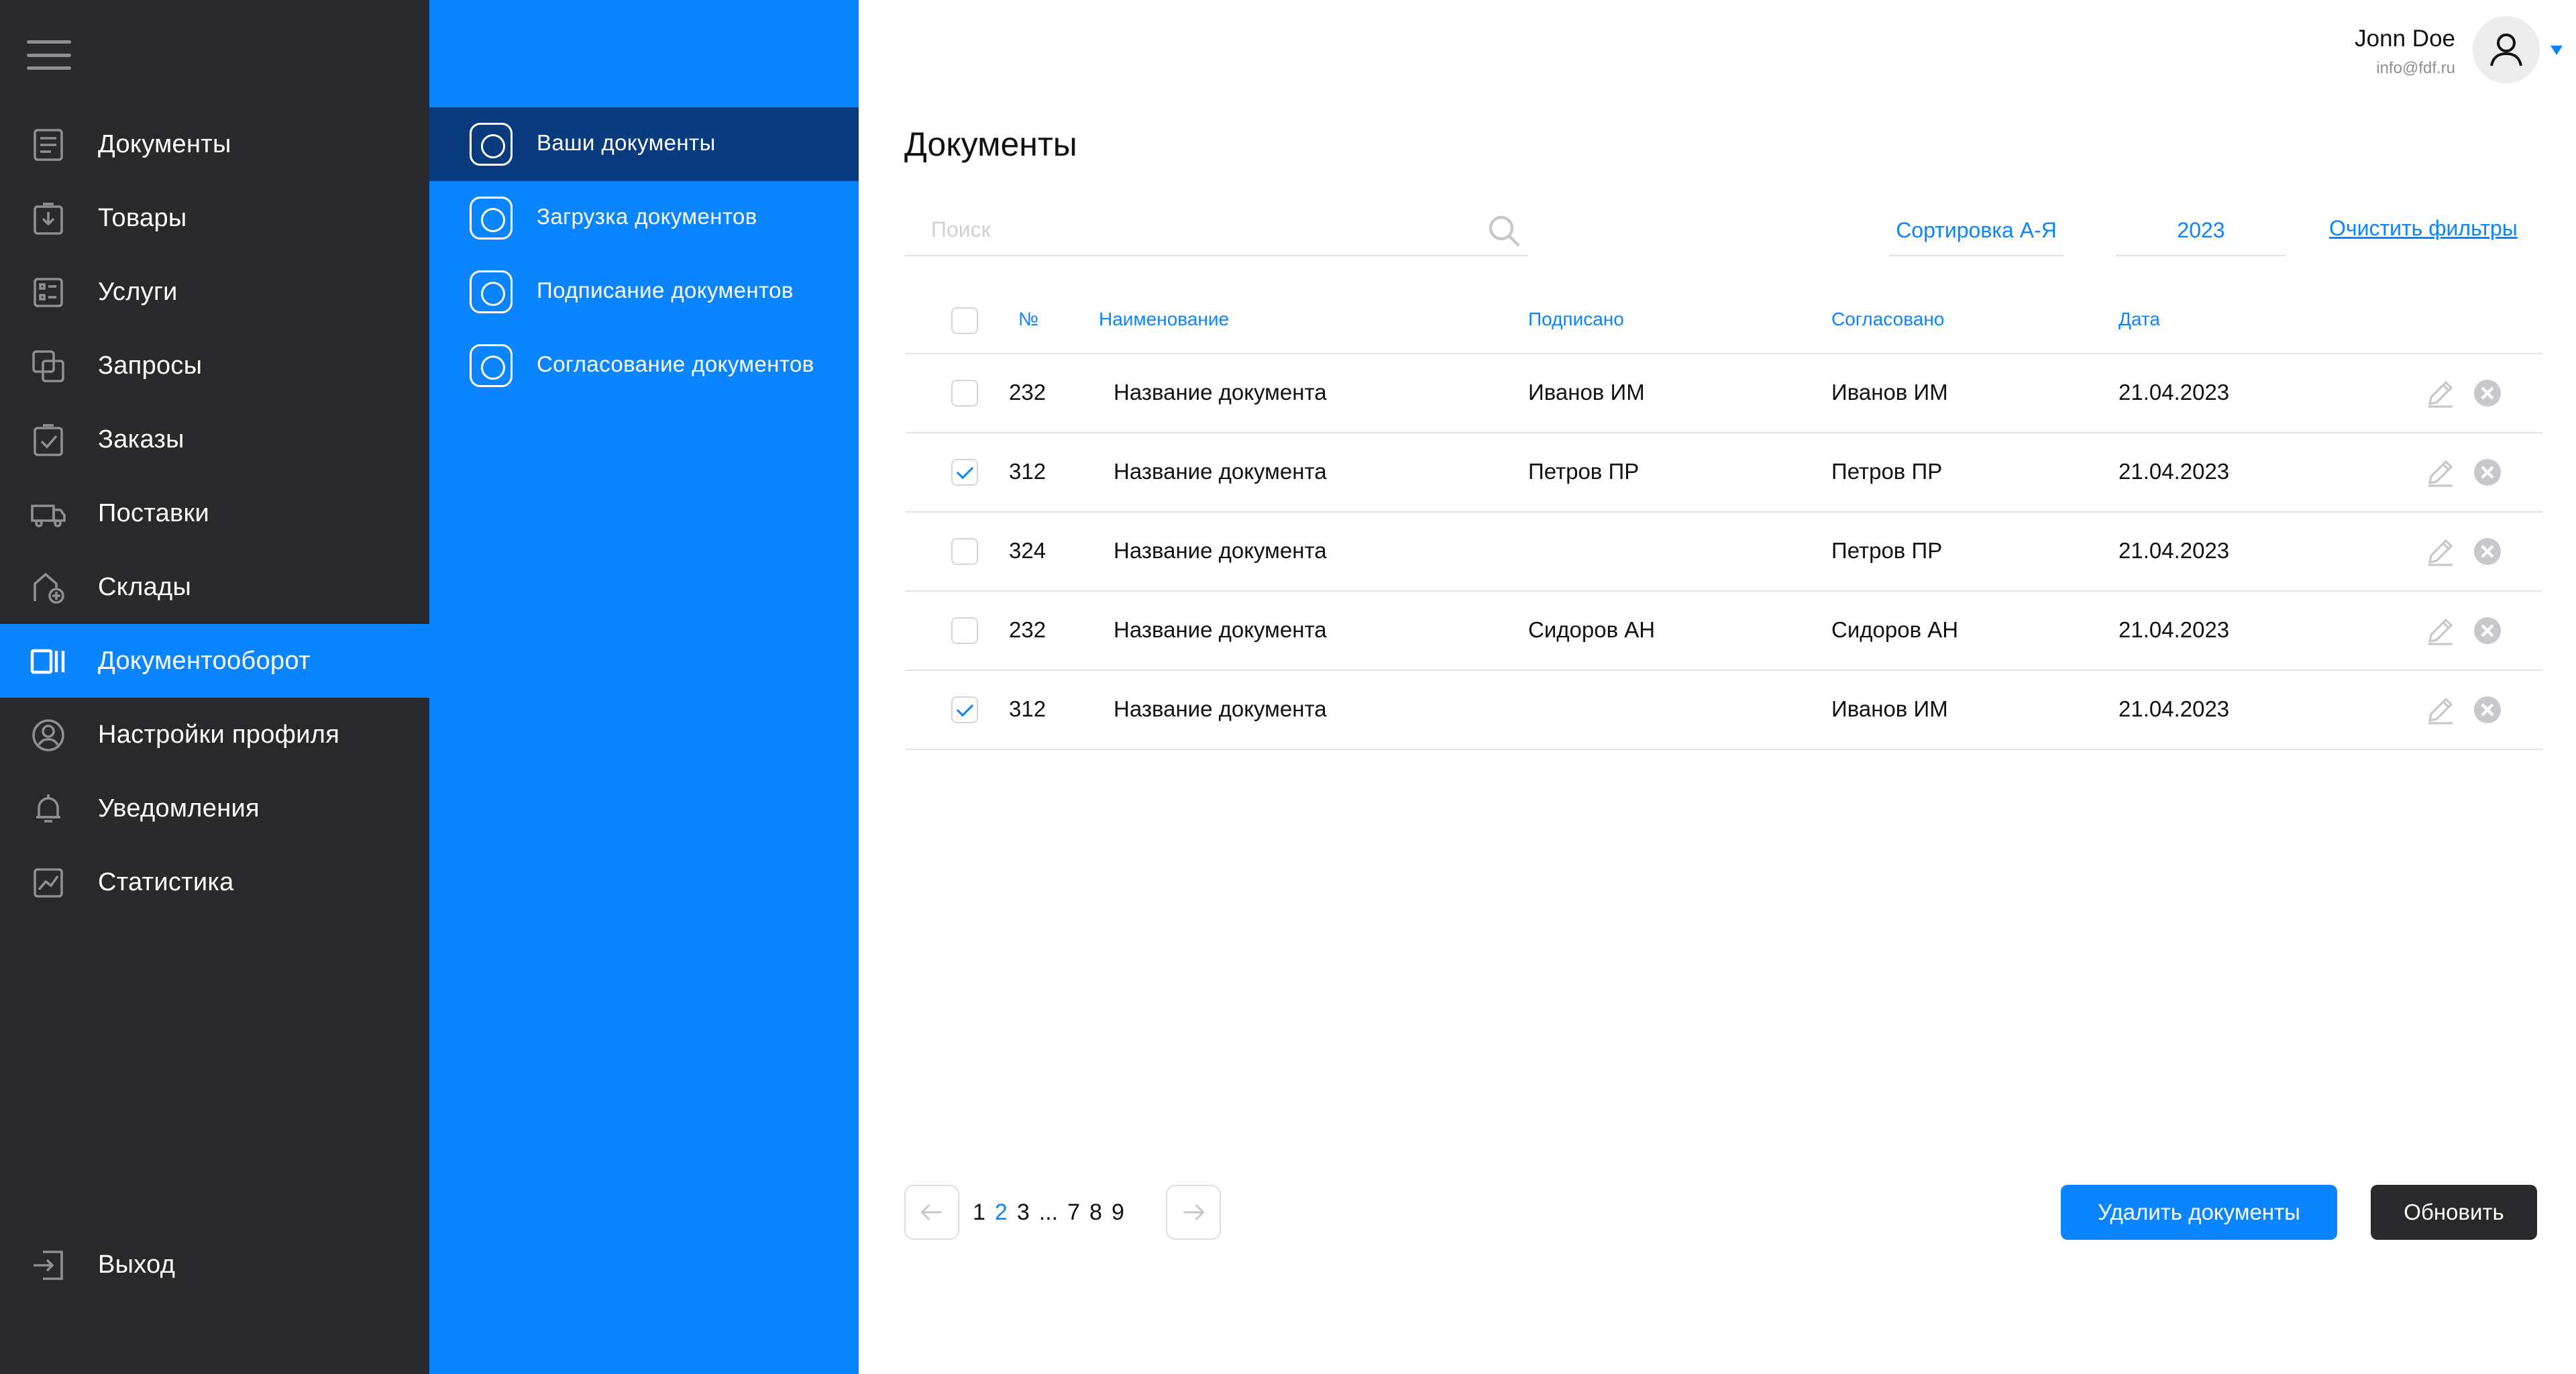  I want to click on subnav-item-upload-documents: Загрузка документов, so click(644, 218).